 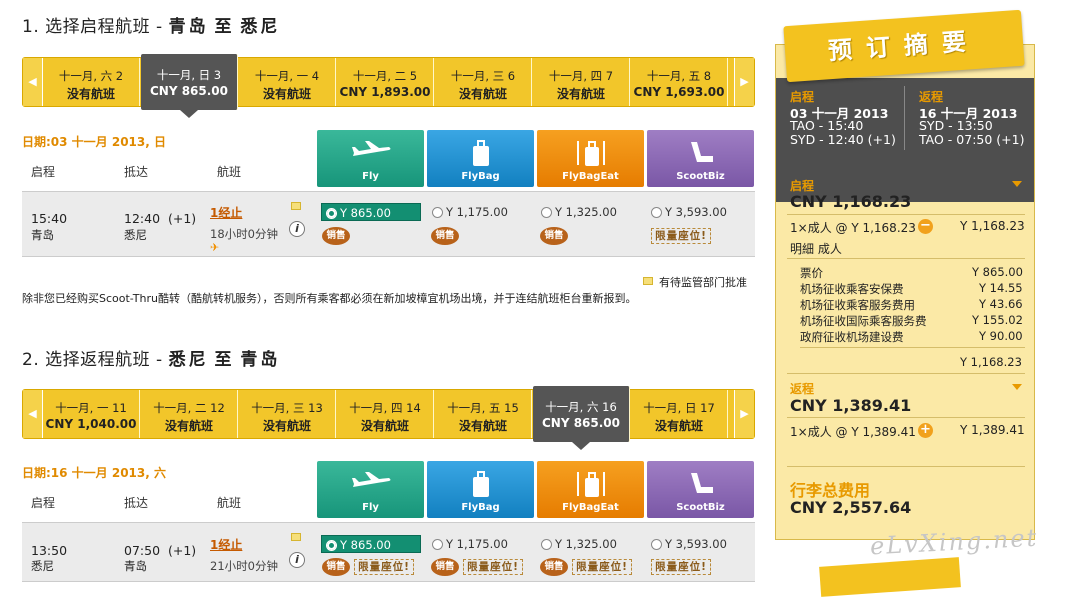 What do you see at coordinates (925, 430) in the screenshot?
I see `expand-plus-icon: +` at bounding box center [925, 430].